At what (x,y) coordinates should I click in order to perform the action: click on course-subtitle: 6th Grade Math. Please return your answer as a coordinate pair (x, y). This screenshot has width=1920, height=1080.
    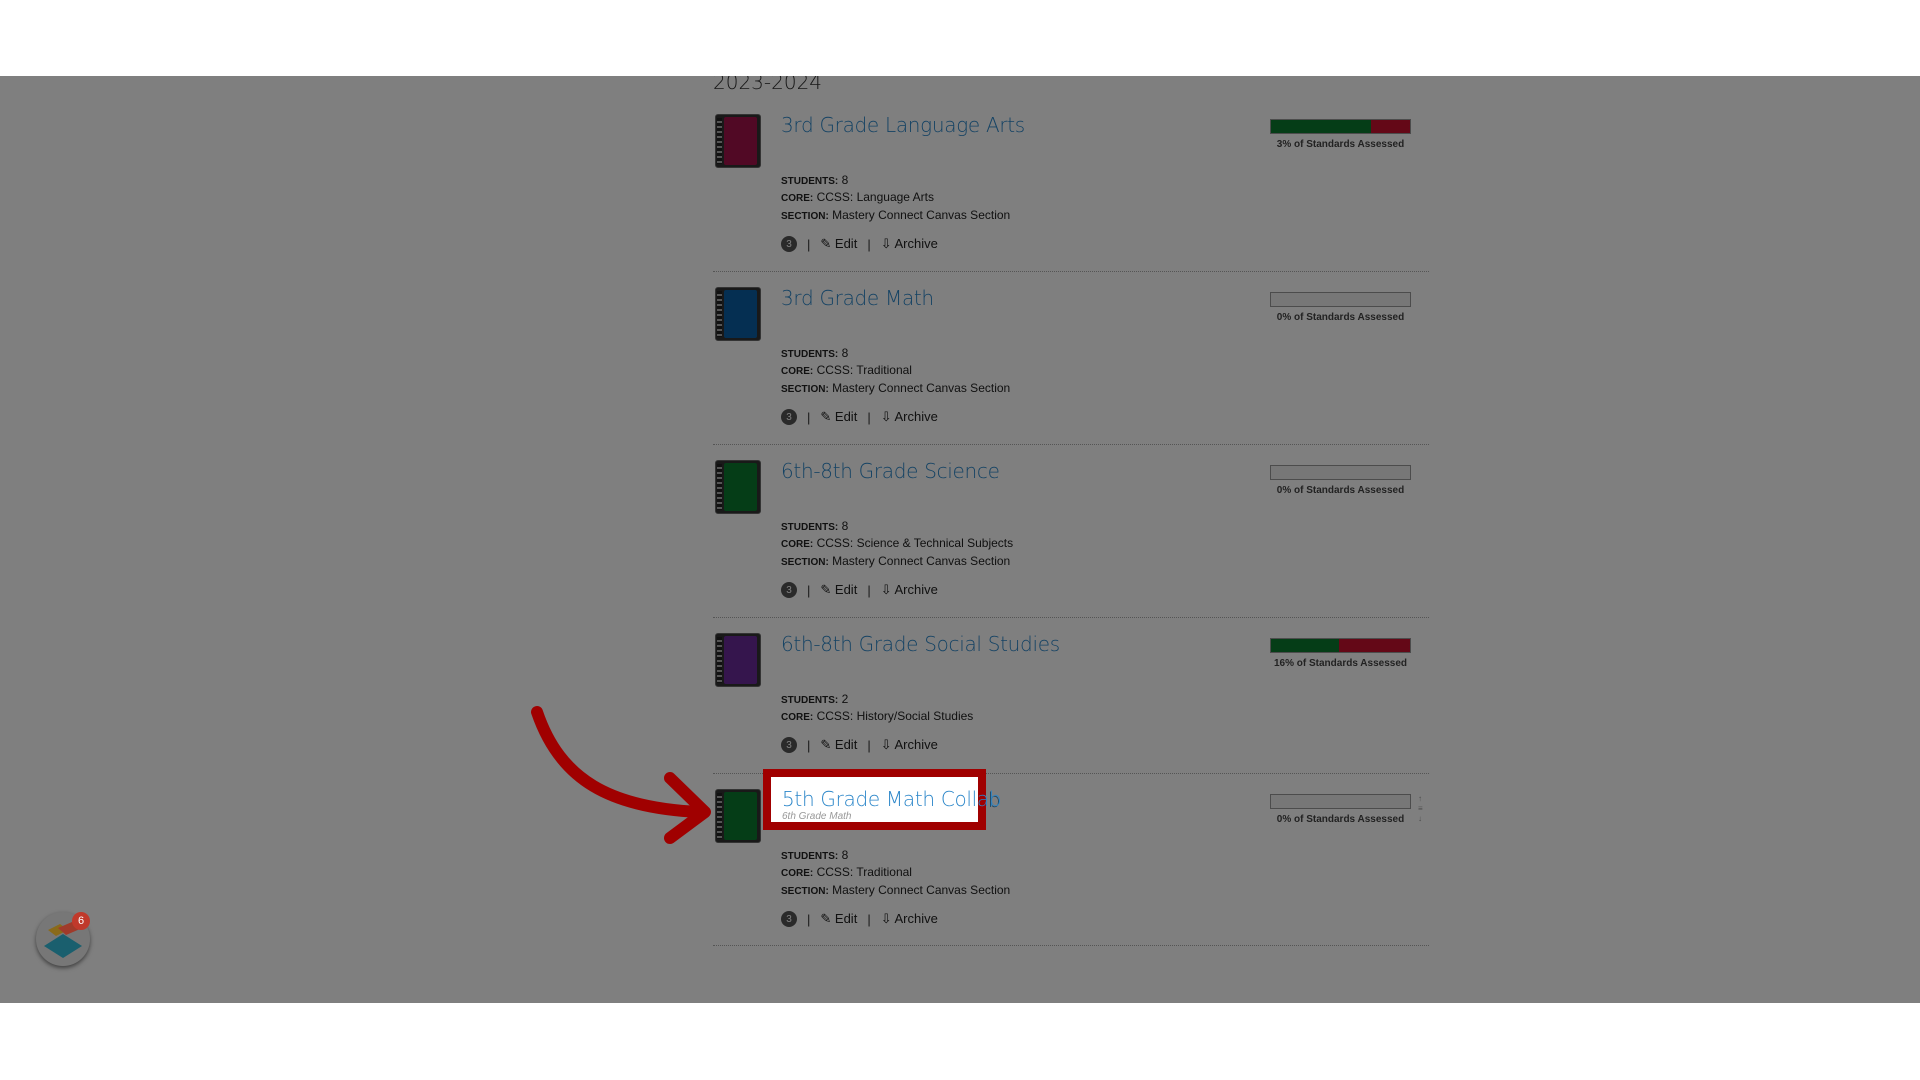
    Looking at the image, I should click on (817, 815).